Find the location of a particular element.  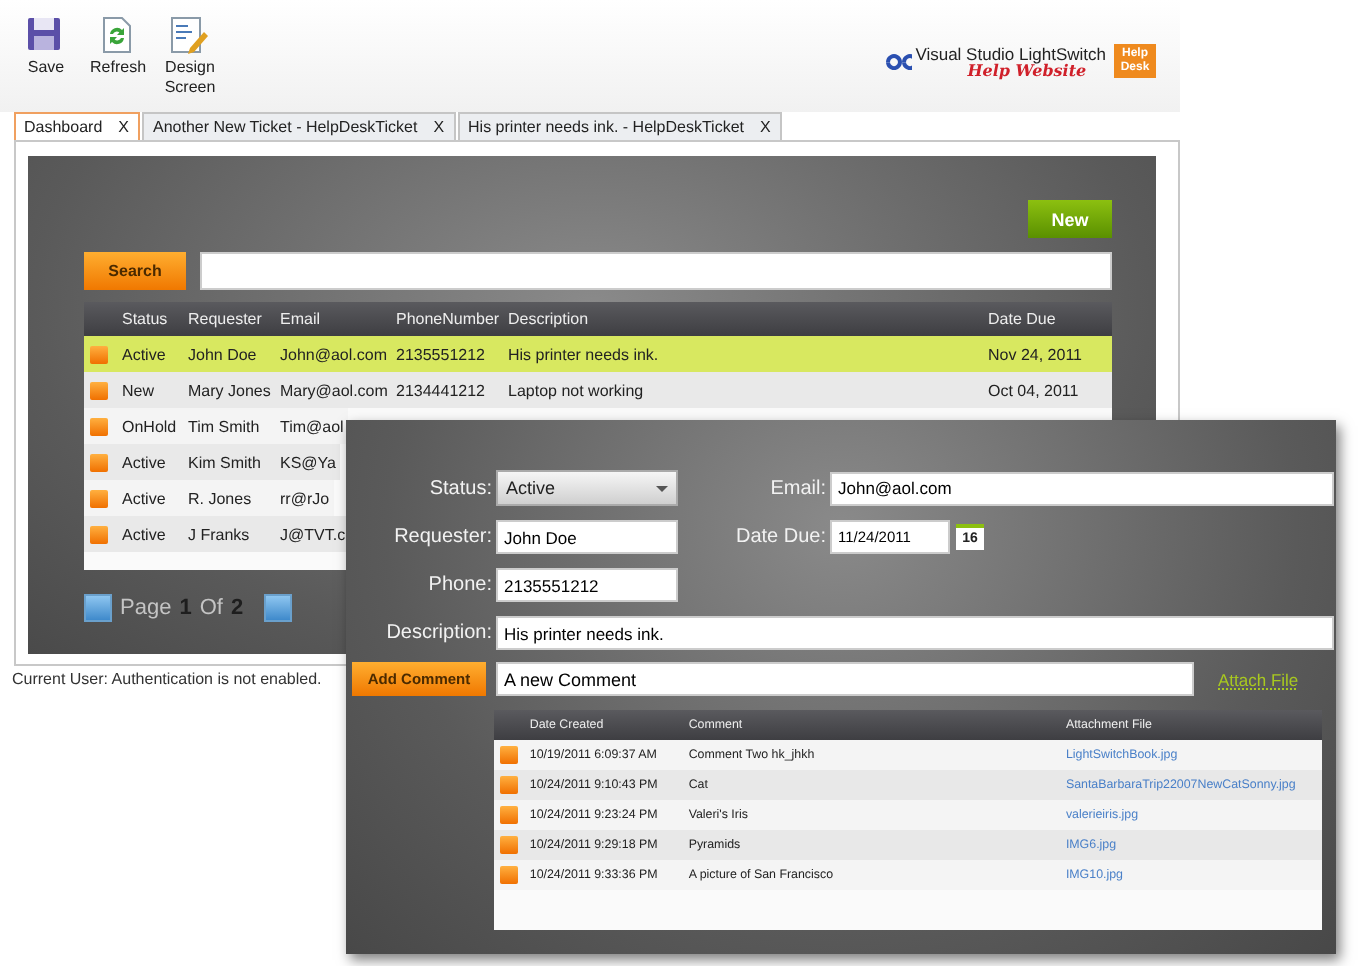

status-dropdown: Active is located at coordinates (587, 488).